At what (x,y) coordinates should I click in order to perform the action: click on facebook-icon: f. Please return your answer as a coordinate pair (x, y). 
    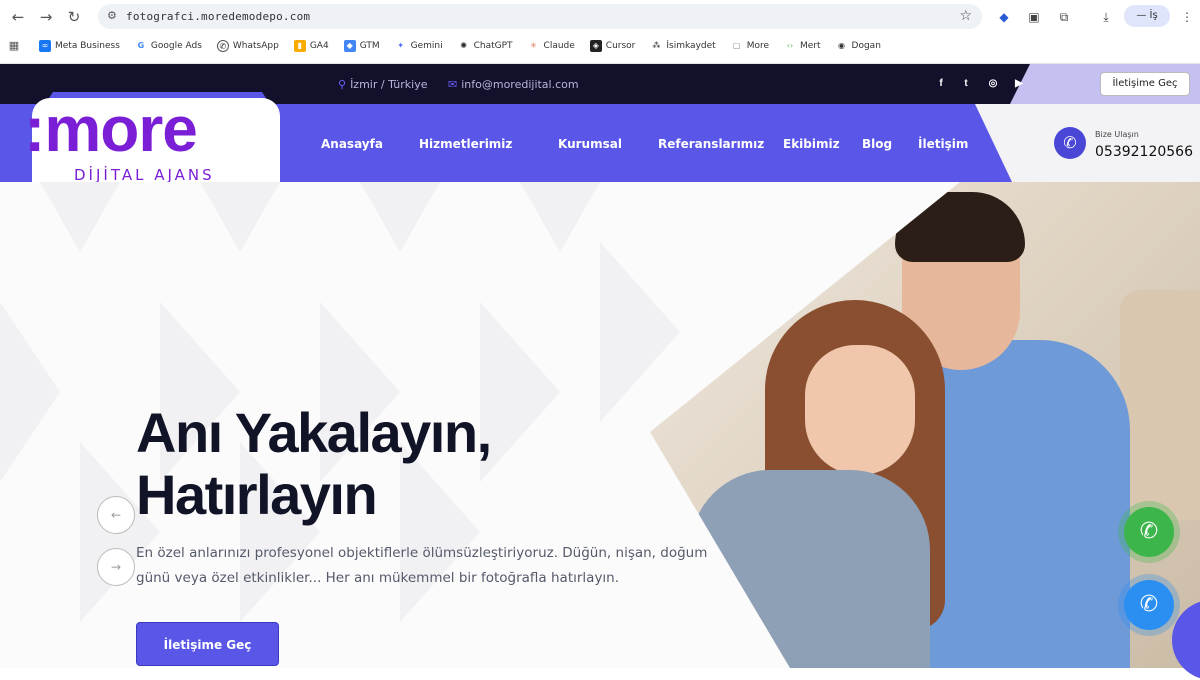
    Looking at the image, I should click on (941, 84).